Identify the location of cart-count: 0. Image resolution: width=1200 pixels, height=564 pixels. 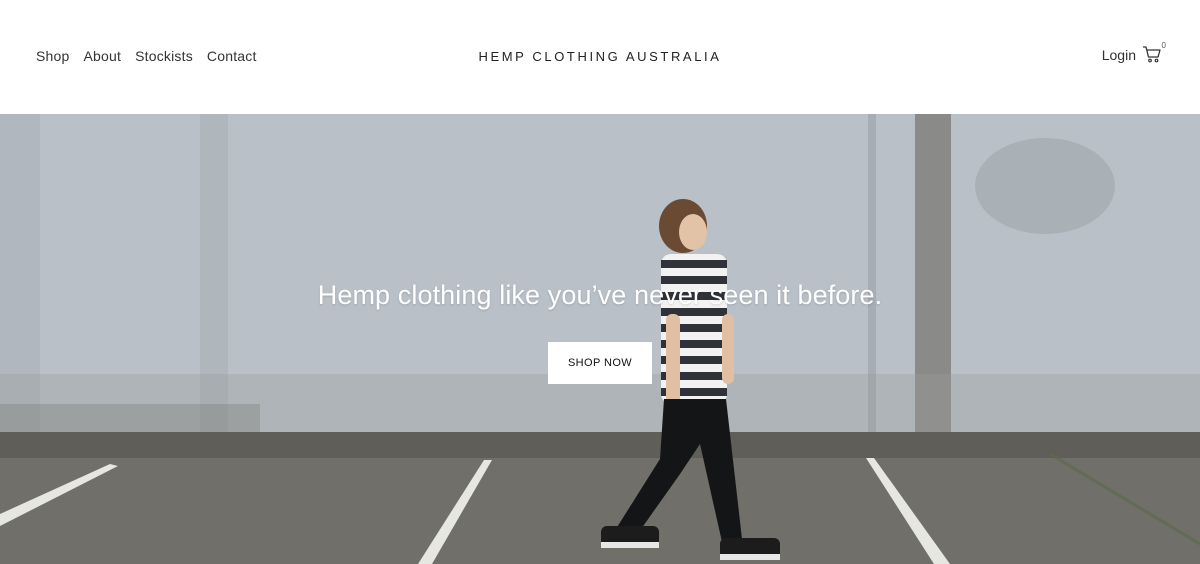
(1163, 45).